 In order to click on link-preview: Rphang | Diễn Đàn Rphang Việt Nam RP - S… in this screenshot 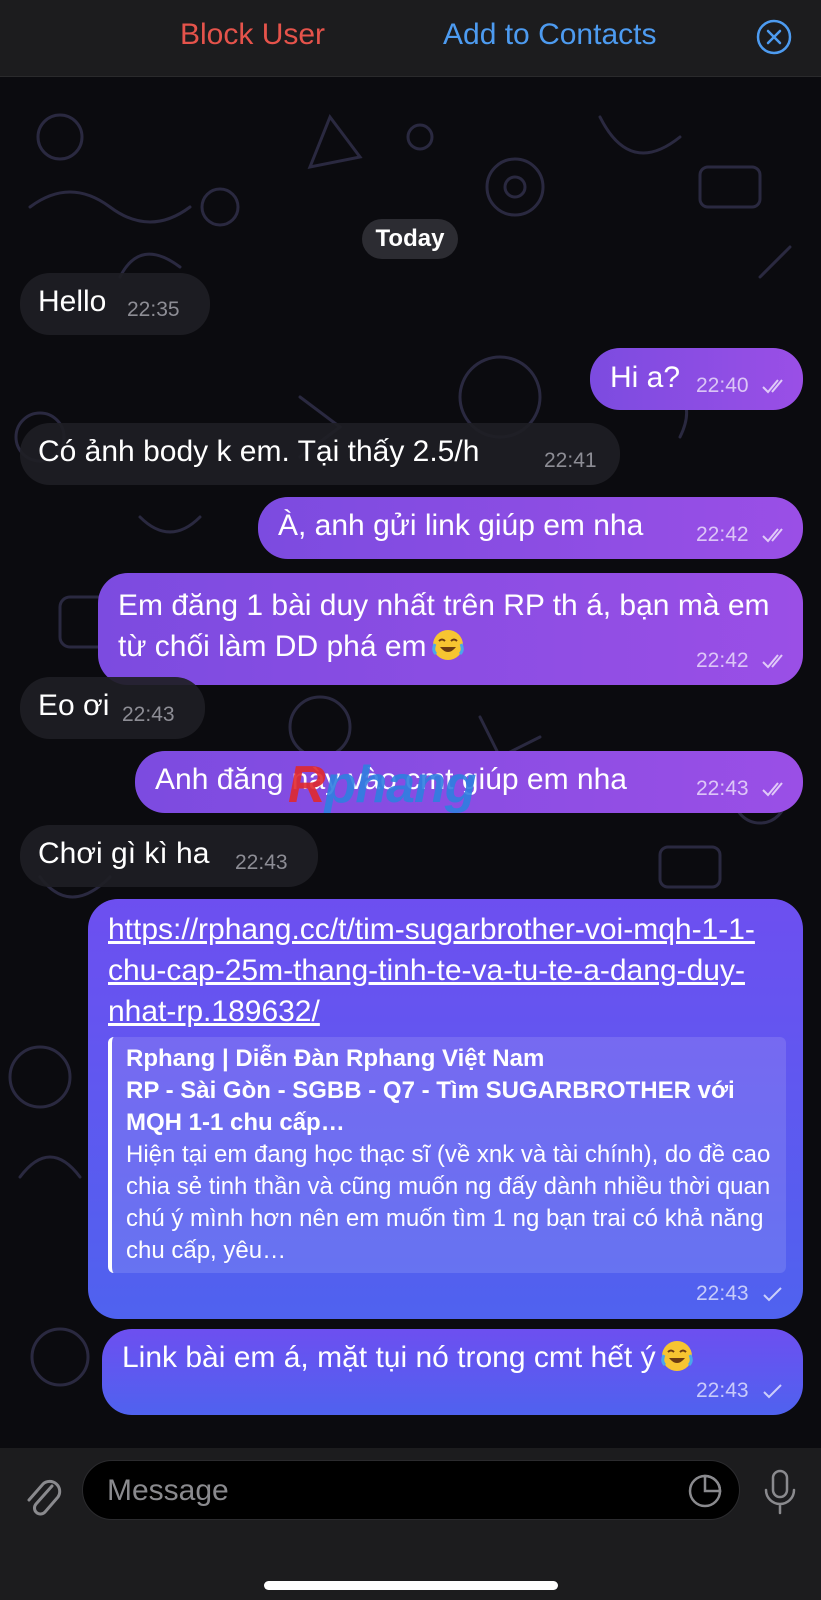, I will do `click(447, 1155)`.